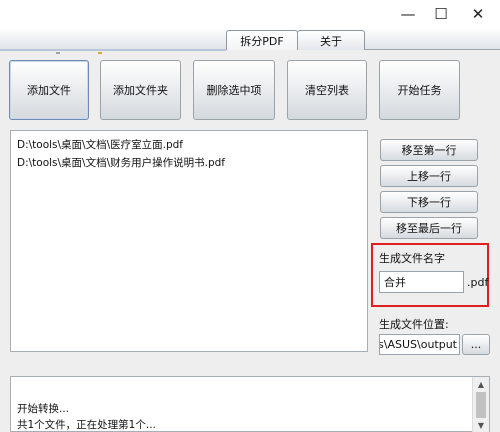 The width and height of the screenshot is (500, 432). Describe the element at coordinates (481, 384) in the screenshot. I see `scroll-up-icon: ▲` at that location.